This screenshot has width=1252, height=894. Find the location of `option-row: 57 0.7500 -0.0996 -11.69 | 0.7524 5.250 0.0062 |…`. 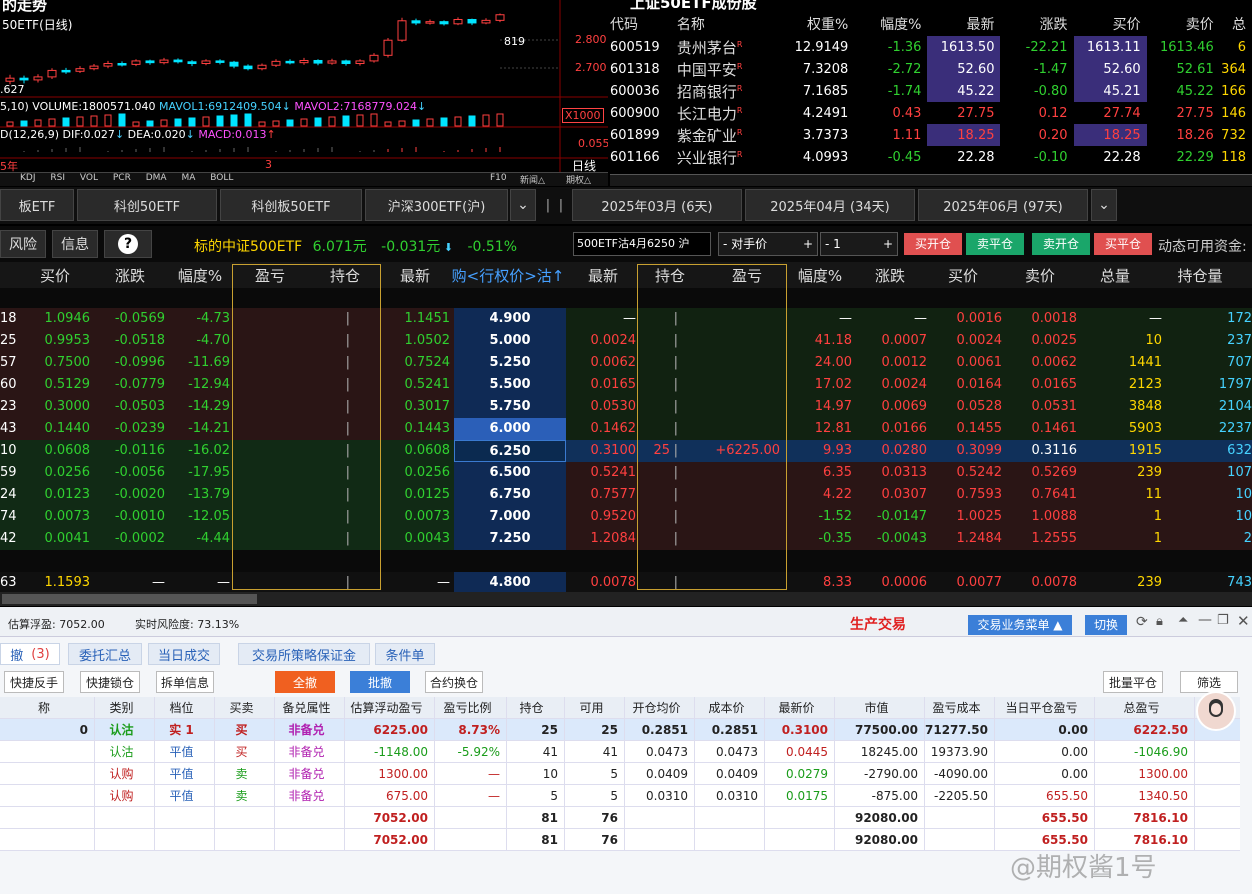

option-row: 57 0.7500 -0.0996 -11.69 | 0.7524 5.250 0.0062 |… is located at coordinates (626, 363).